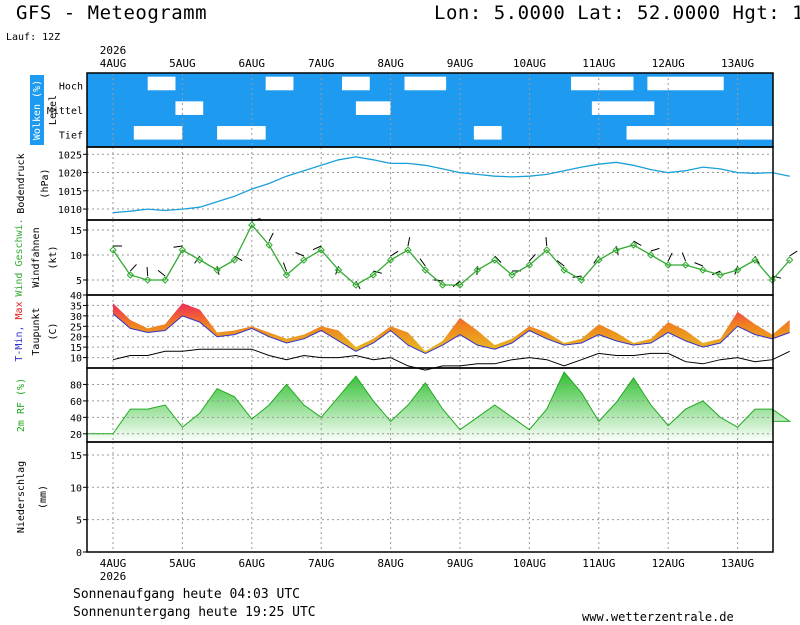 The image size is (800, 625). I want to click on humidity-area, so click(438, 407).